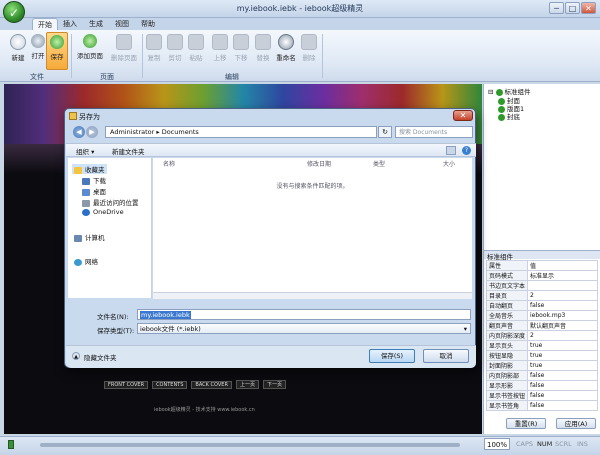  What do you see at coordinates (446, 356) in the screenshot?
I see `cancel-button: 取消` at bounding box center [446, 356].